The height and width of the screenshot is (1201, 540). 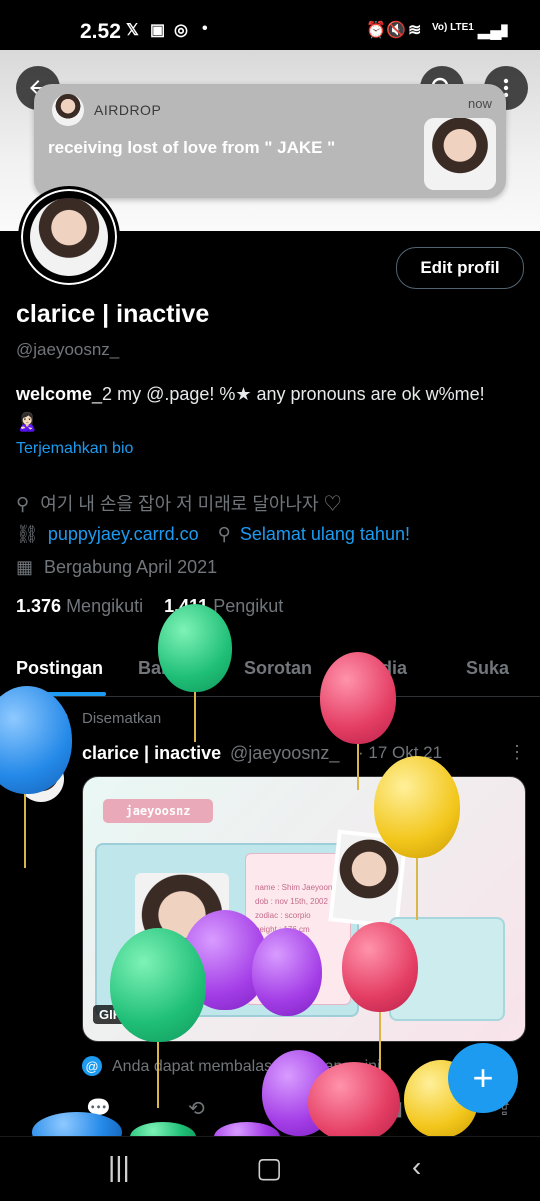 I want to click on back-nav-button: ‹, so click(x=416, y=1167).